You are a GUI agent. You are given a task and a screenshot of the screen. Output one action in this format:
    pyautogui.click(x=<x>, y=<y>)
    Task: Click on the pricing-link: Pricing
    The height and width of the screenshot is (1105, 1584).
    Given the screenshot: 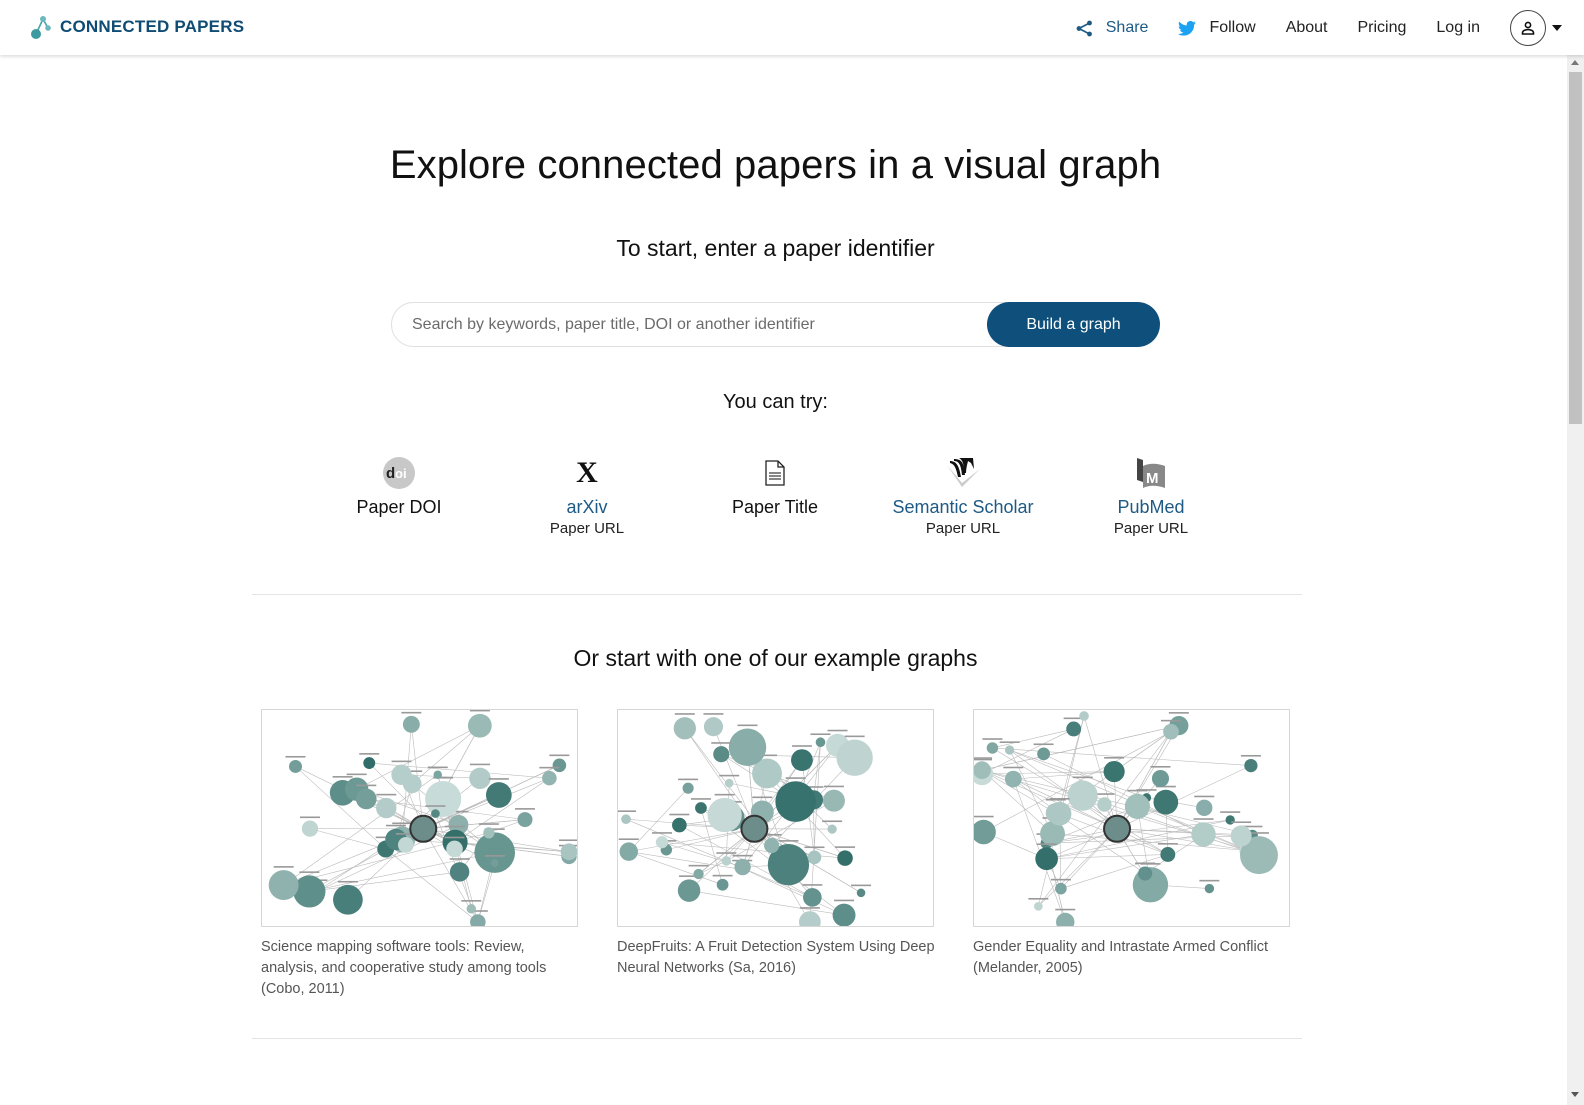 What is the action you would take?
    pyautogui.click(x=1382, y=28)
    